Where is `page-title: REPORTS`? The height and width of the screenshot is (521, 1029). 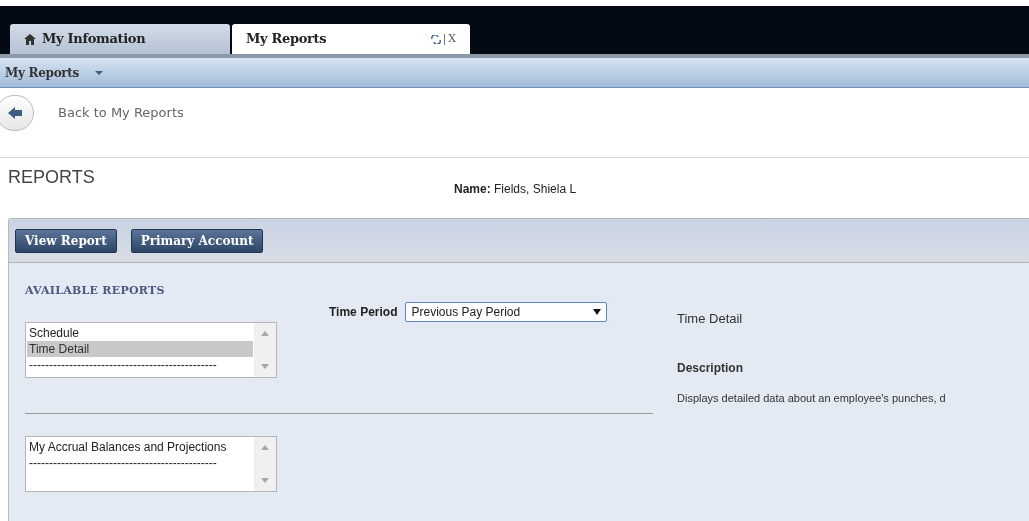
page-title: REPORTS is located at coordinates (52, 177).